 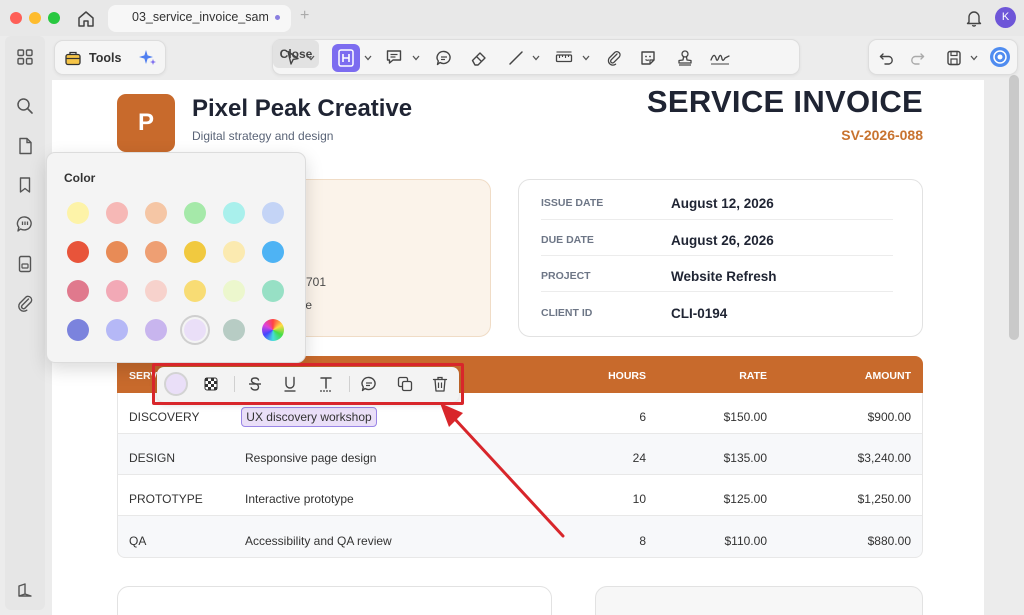 I want to click on bill-to-card, so click(x=390, y=258).